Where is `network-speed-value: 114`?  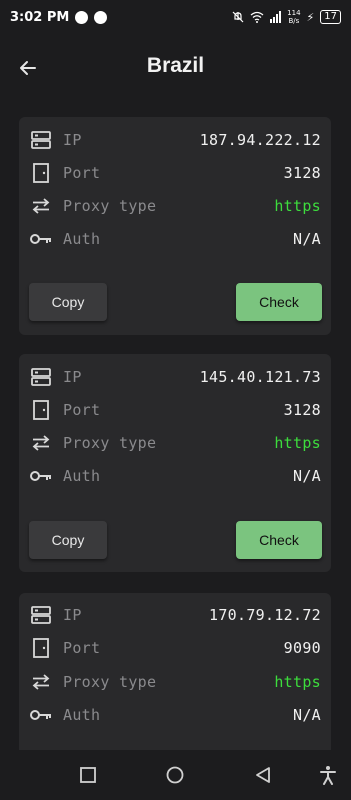 network-speed-value: 114 is located at coordinates (294, 13).